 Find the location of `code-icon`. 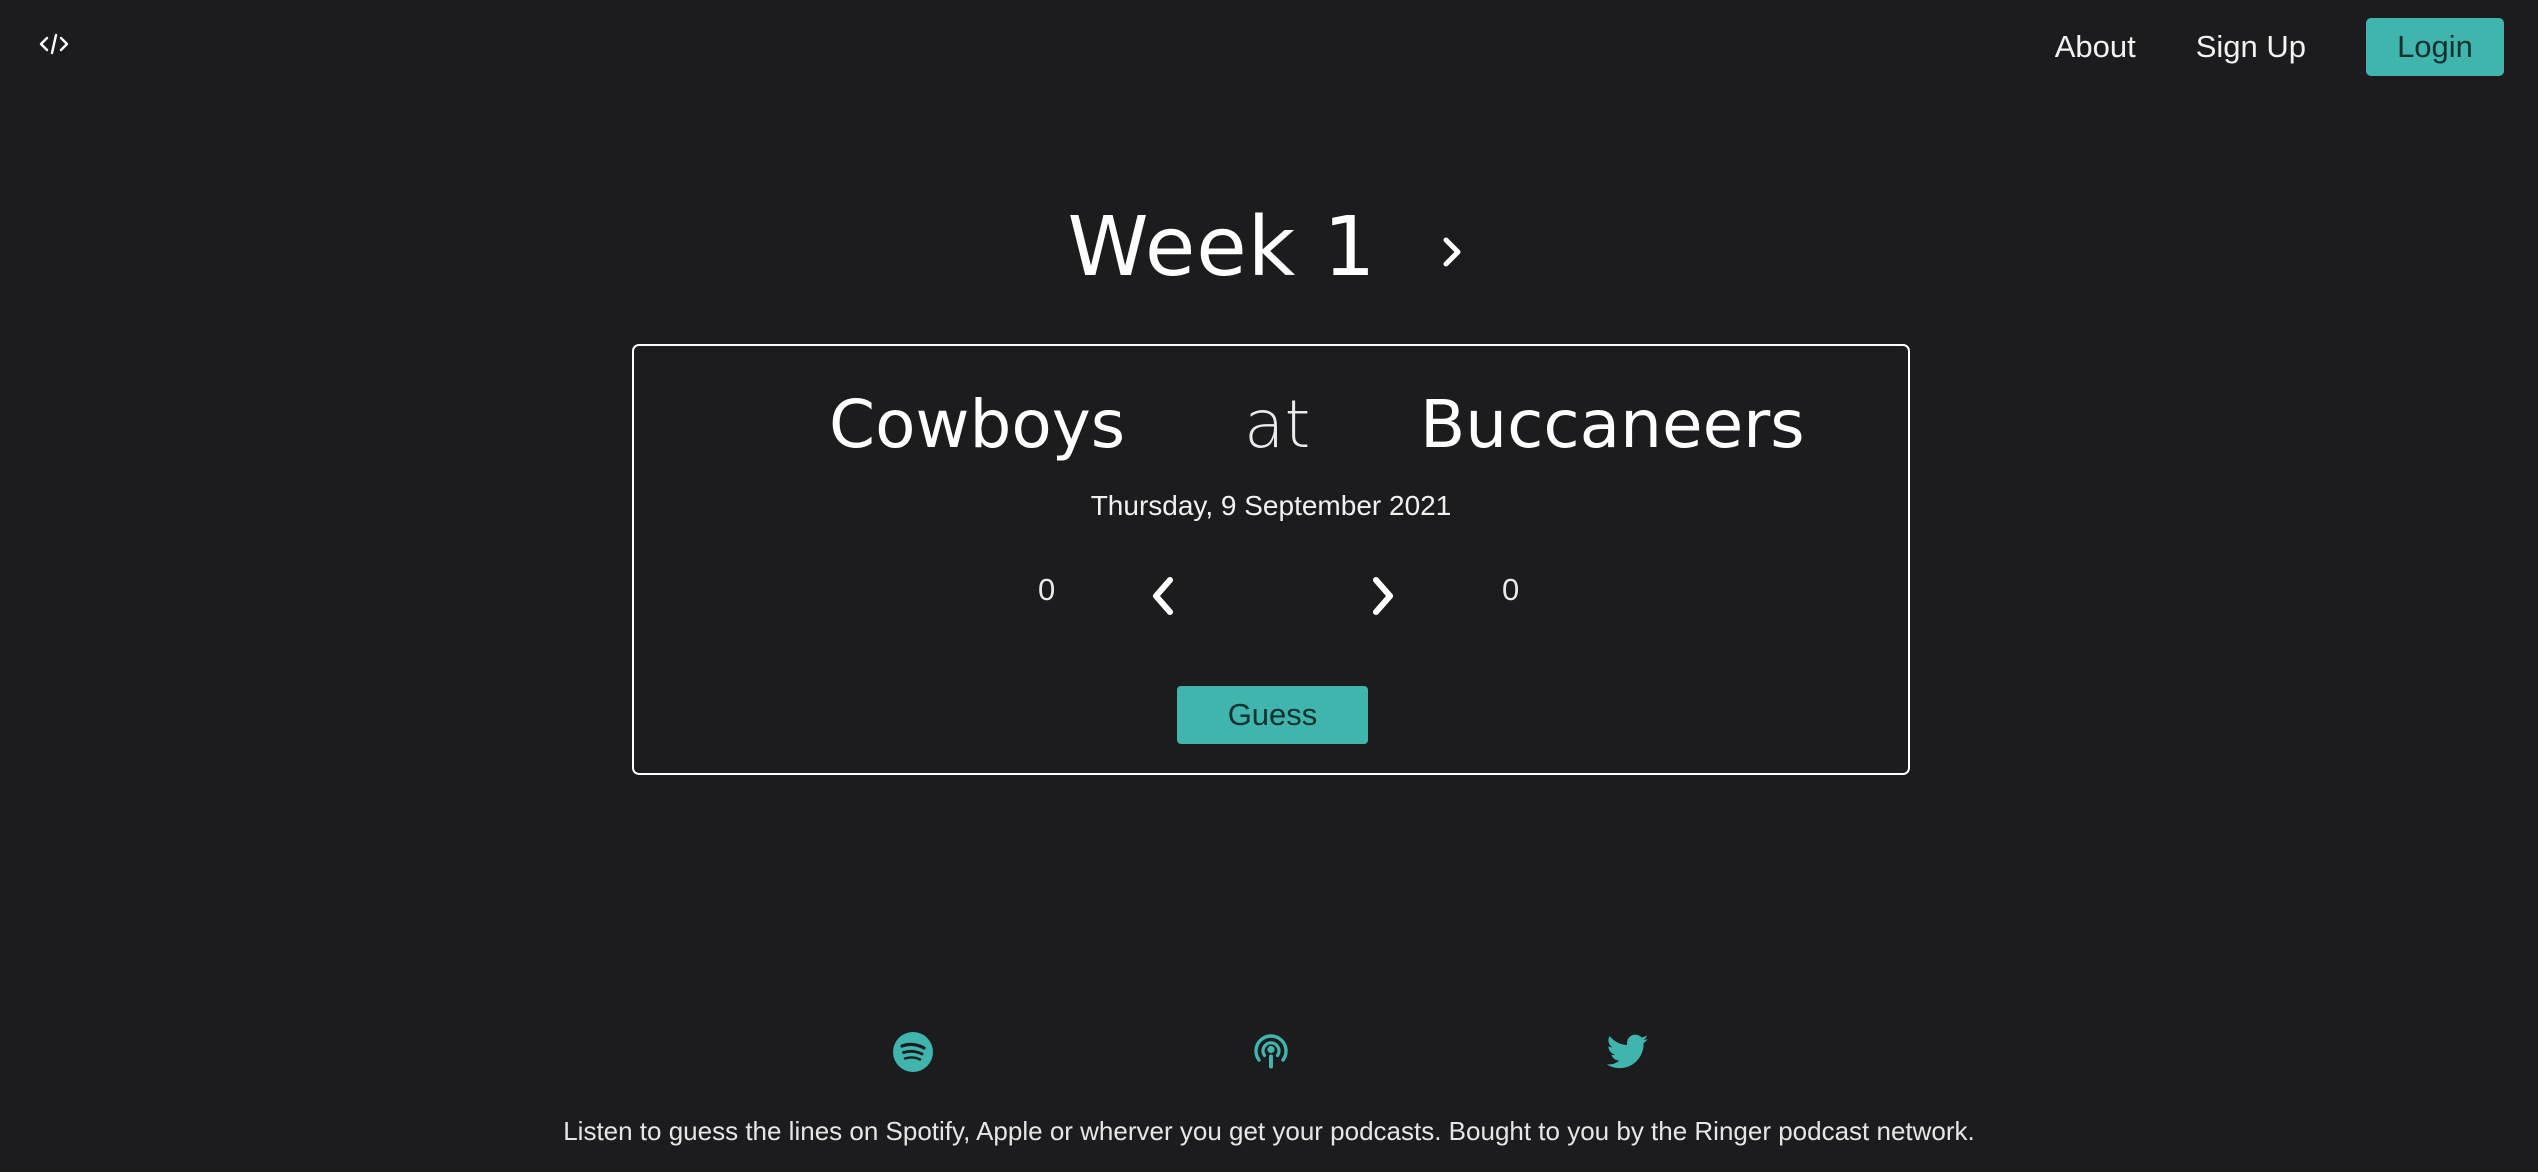

code-icon is located at coordinates (54, 44).